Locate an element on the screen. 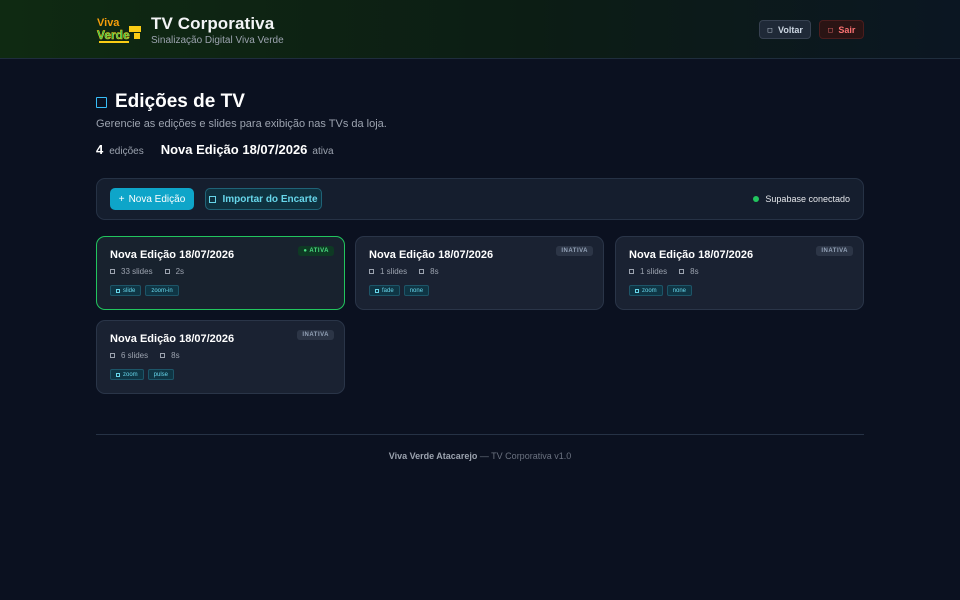 The image size is (960, 600). back-button-label: Voltar is located at coordinates (790, 29).